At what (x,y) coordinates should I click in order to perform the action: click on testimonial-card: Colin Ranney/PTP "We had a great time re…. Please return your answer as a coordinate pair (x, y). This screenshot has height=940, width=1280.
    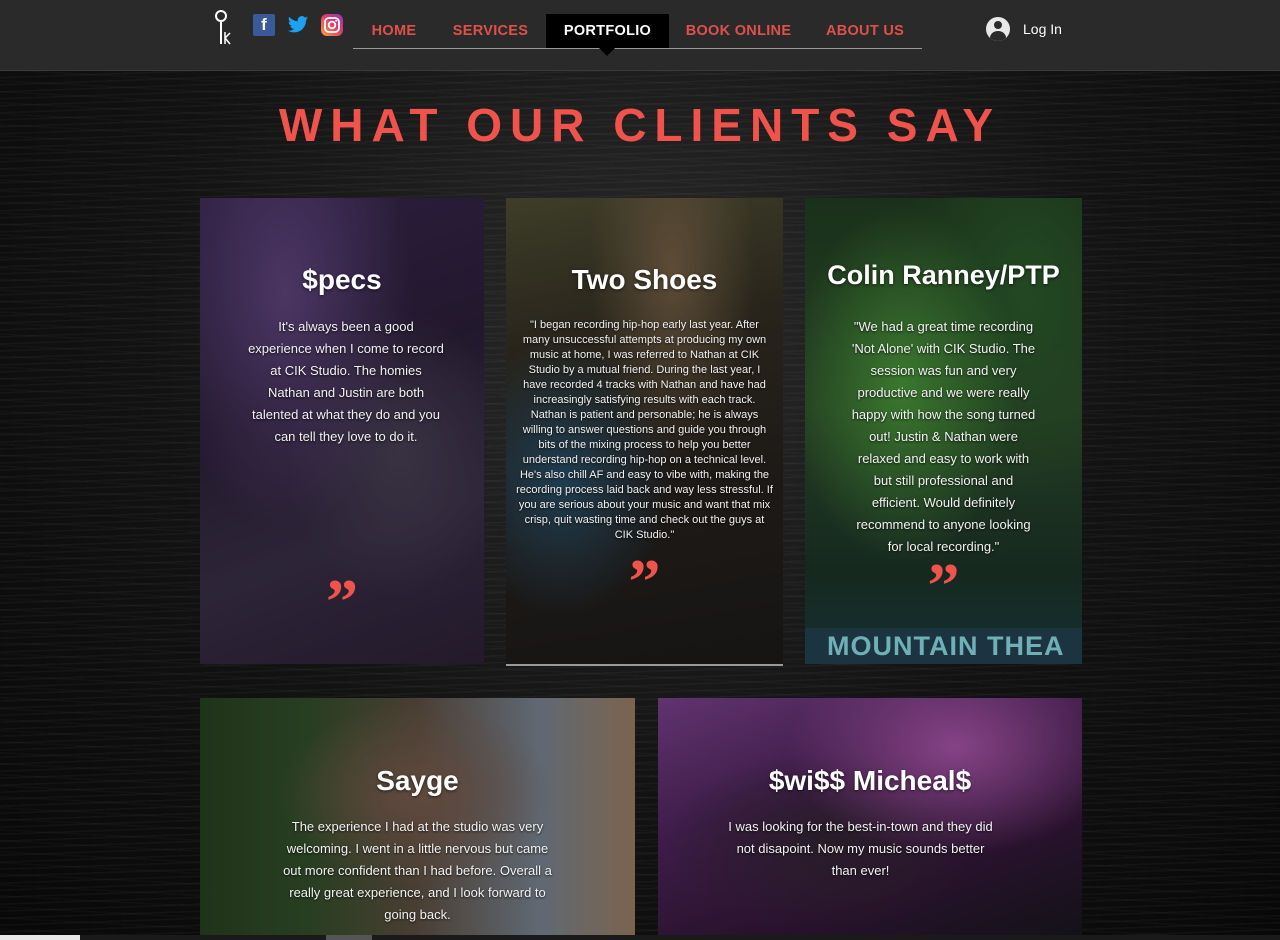
    Looking at the image, I should click on (943, 431).